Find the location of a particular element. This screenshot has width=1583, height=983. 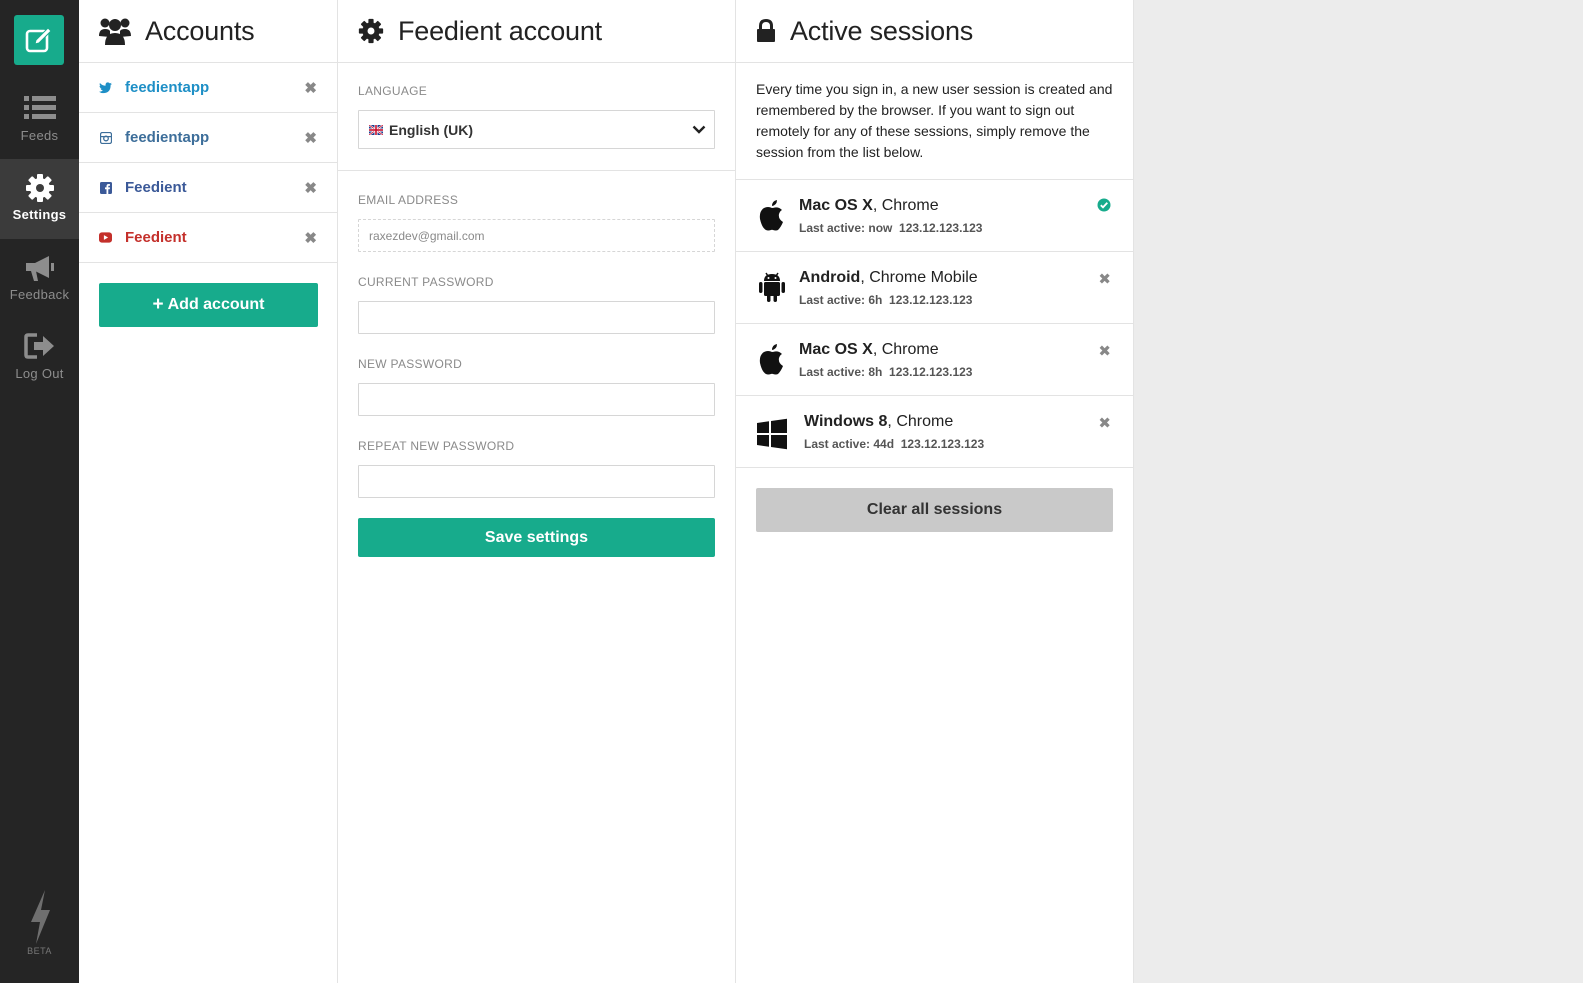

current-password-field is located at coordinates (536, 317).